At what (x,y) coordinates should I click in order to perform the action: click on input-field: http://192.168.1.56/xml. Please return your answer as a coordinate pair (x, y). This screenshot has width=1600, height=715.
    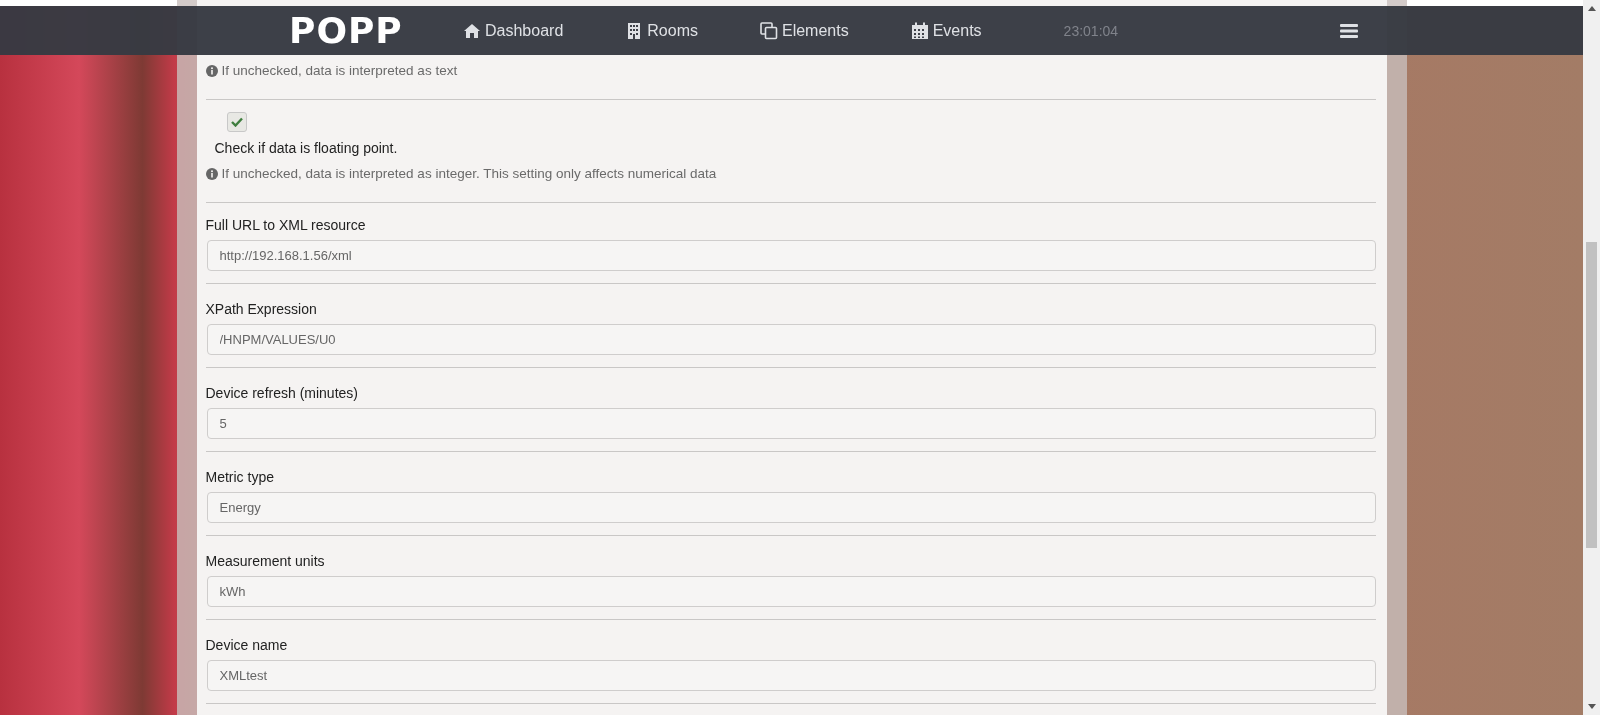
    Looking at the image, I should click on (791, 255).